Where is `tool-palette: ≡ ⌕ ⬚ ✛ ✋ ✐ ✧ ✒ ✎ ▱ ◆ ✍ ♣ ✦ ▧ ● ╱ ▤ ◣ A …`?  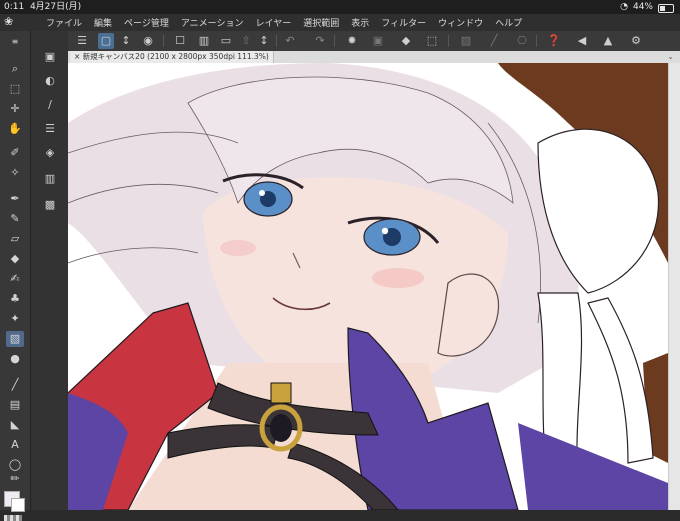
tool-palette: ≡ ⌕ ⬚ ✛ ✋ ✐ ✧ ✒ ✎ ▱ ◆ ✍ ♣ ✦ ▧ ● ╱ ▤ ◣ A … is located at coordinates (15, 276).